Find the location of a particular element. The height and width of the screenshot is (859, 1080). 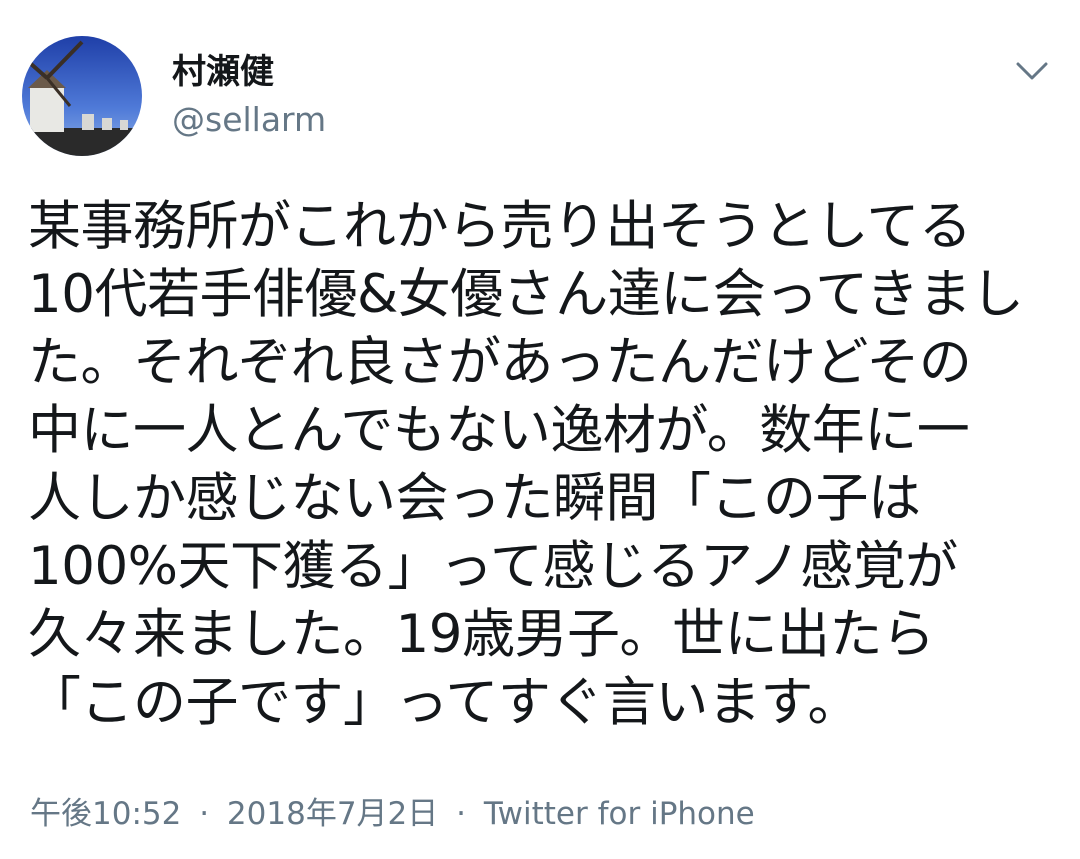

tweet-text-line: 久々来ました。19歳男子。世に出たら is located at coordinates (481, 634).